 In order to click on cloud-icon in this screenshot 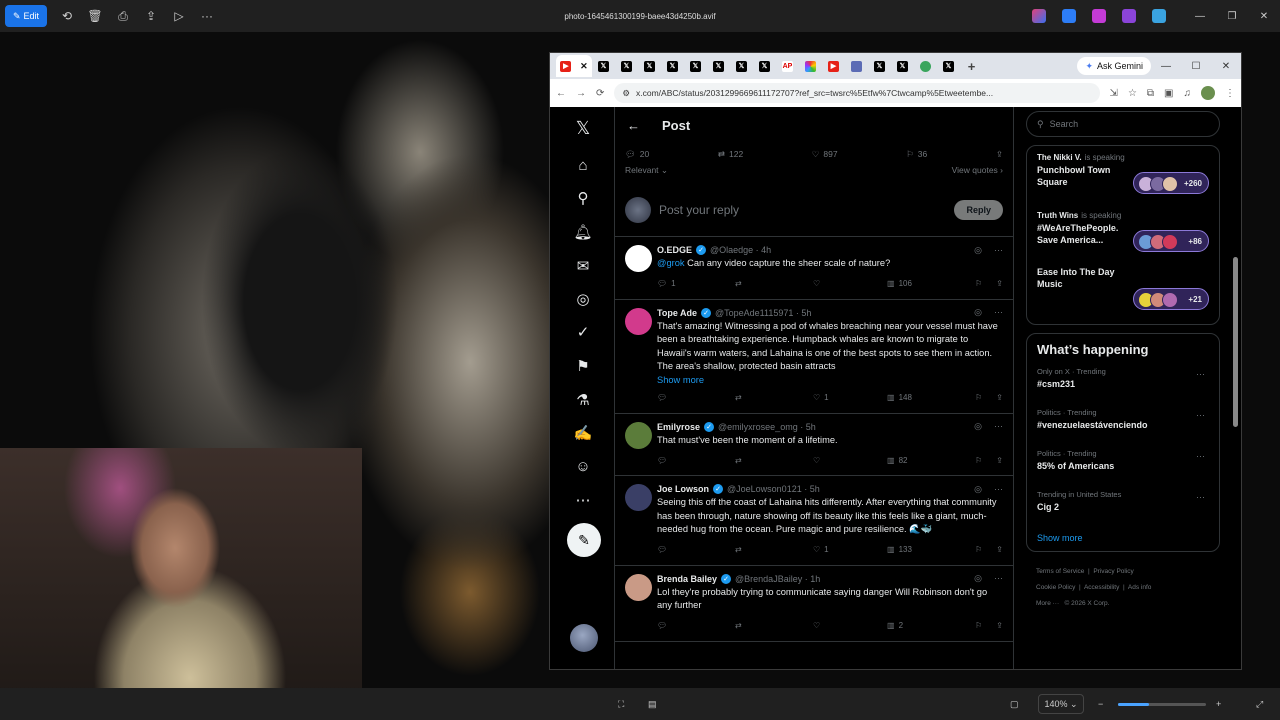, I will do `click(1159, 16)`.